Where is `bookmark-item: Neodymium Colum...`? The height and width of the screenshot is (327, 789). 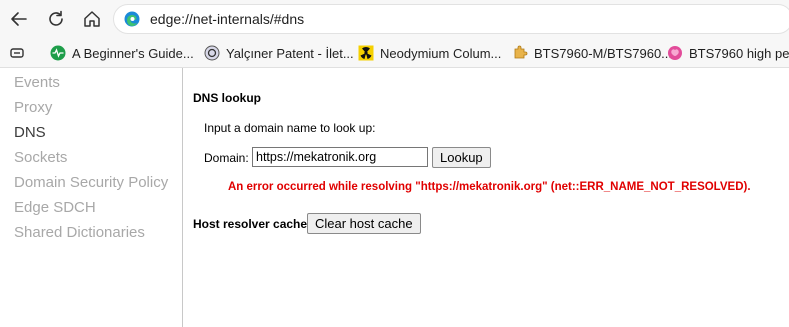 bookmark-item: Neodymium Colum... is located at coordinates (429, 53).